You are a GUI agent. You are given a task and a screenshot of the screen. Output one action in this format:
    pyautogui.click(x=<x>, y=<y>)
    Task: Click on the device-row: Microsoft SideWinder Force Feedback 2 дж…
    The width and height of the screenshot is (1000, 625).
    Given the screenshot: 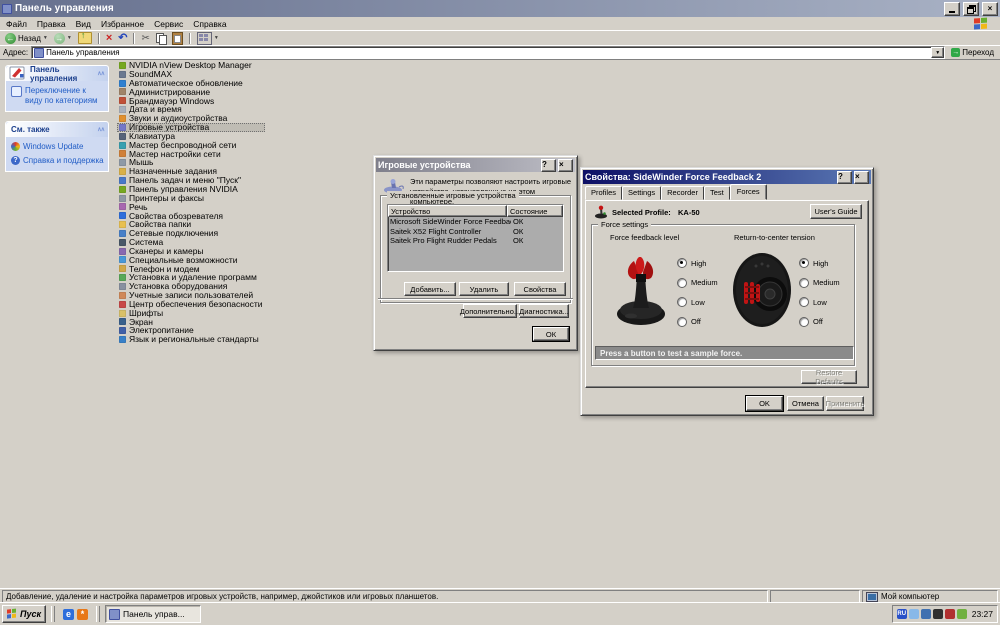 What is the action you would take?
    pyautogui.click(x=475, y=222)
    